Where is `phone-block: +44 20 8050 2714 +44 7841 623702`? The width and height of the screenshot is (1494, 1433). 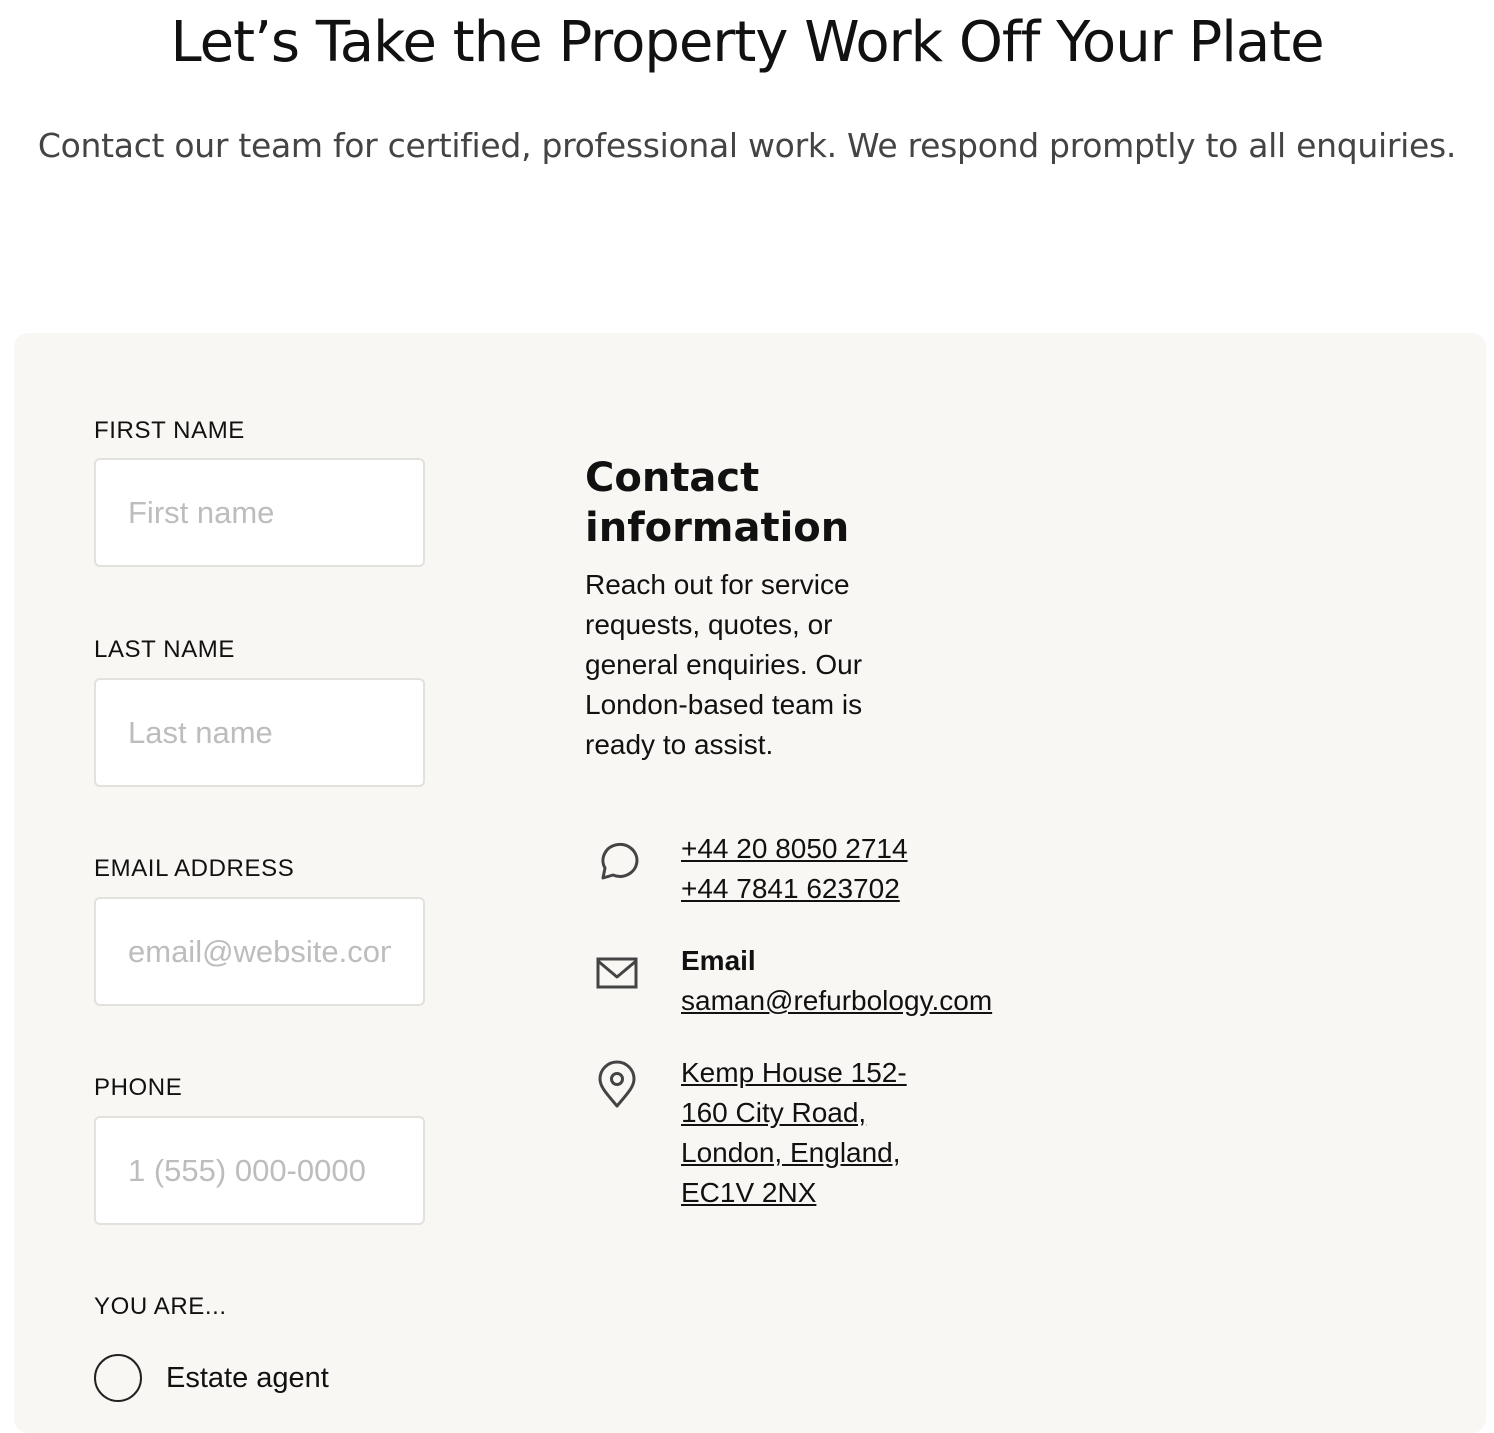
phone-block: +44 20 8050 2714 +44 7841 623702 is located at coordinates (794, 869).